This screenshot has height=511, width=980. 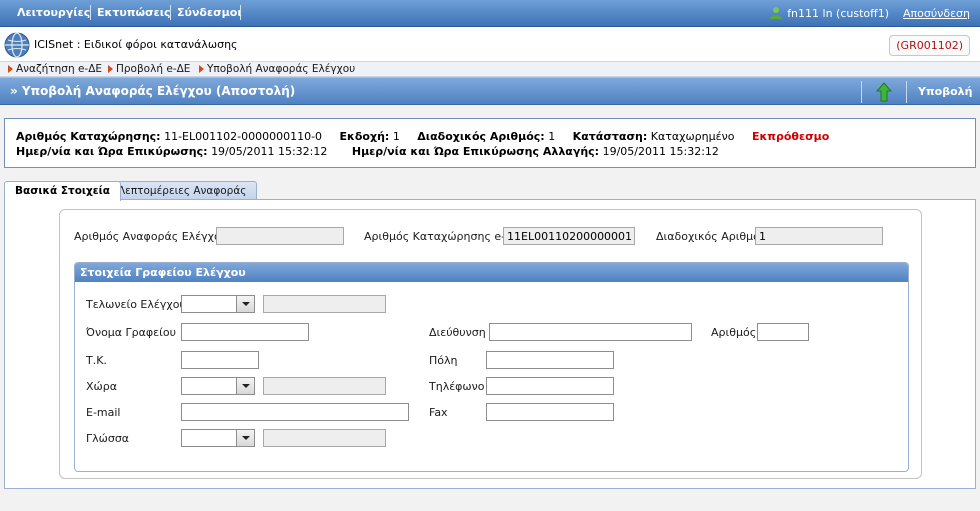 What do you see at coordinates (945, 91) in the screenshot?
I see `submit-button: Υποβολή` at bounding box center [945, 91].